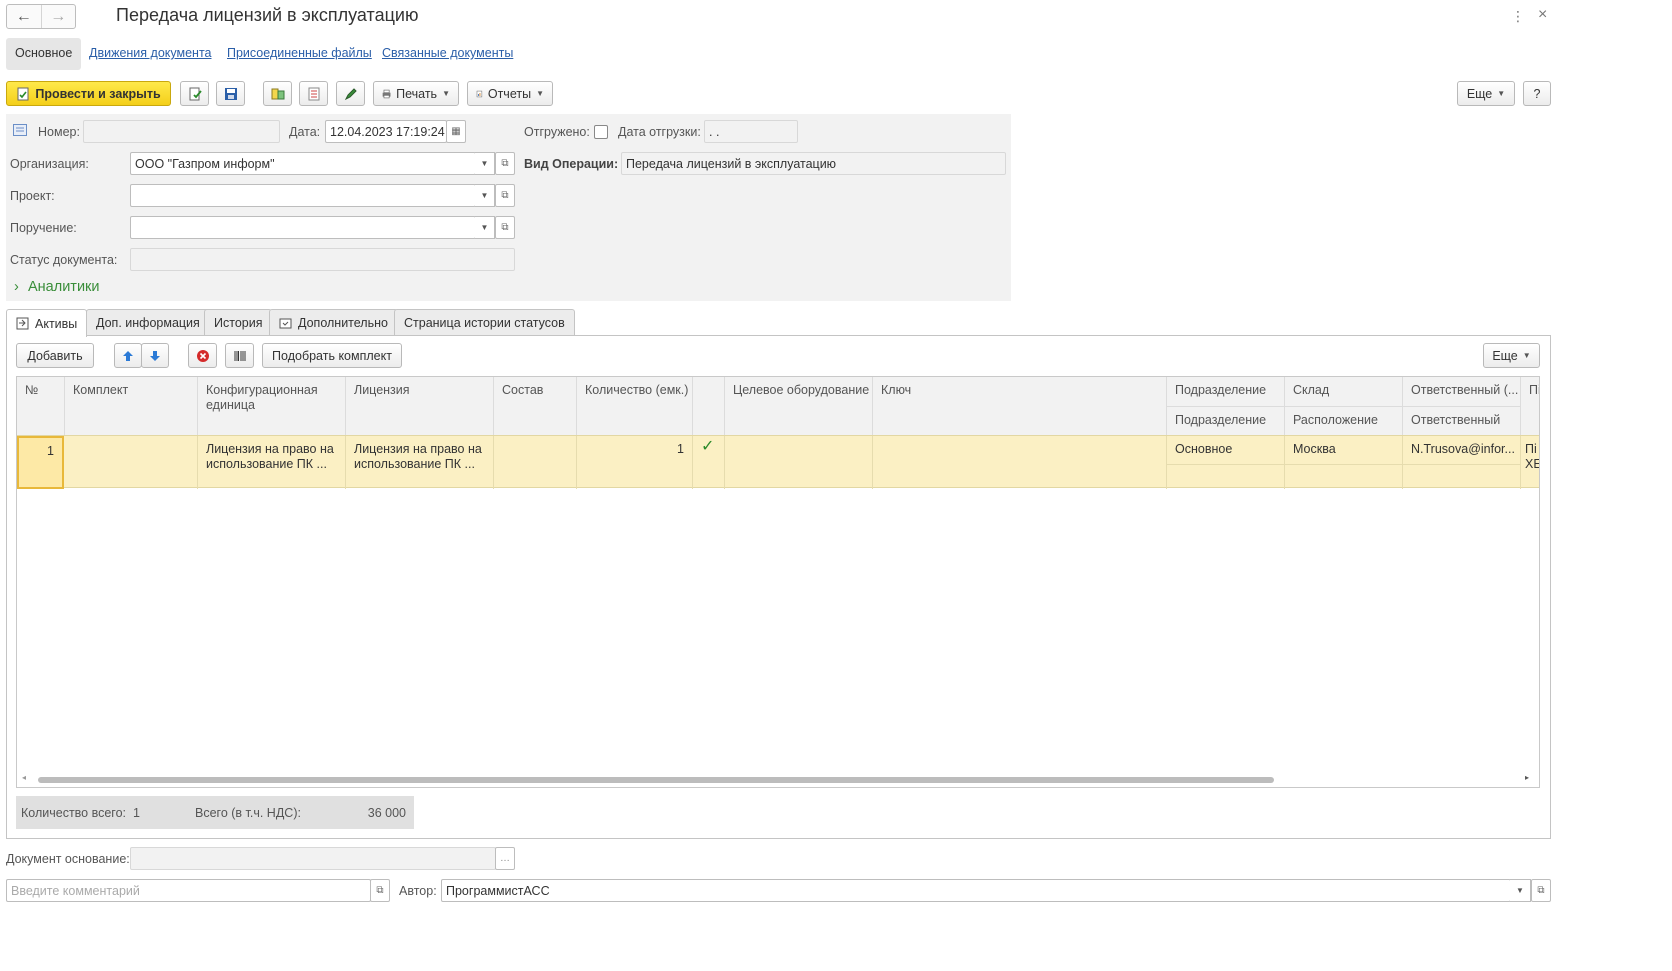 Image resolution: width=1672 pixels, height=971 pixels. What do you see at coordinates (1511, 355) in the screenshot?
I see `table-more-button: Еще ▼` at bounding box center [1511, 355].